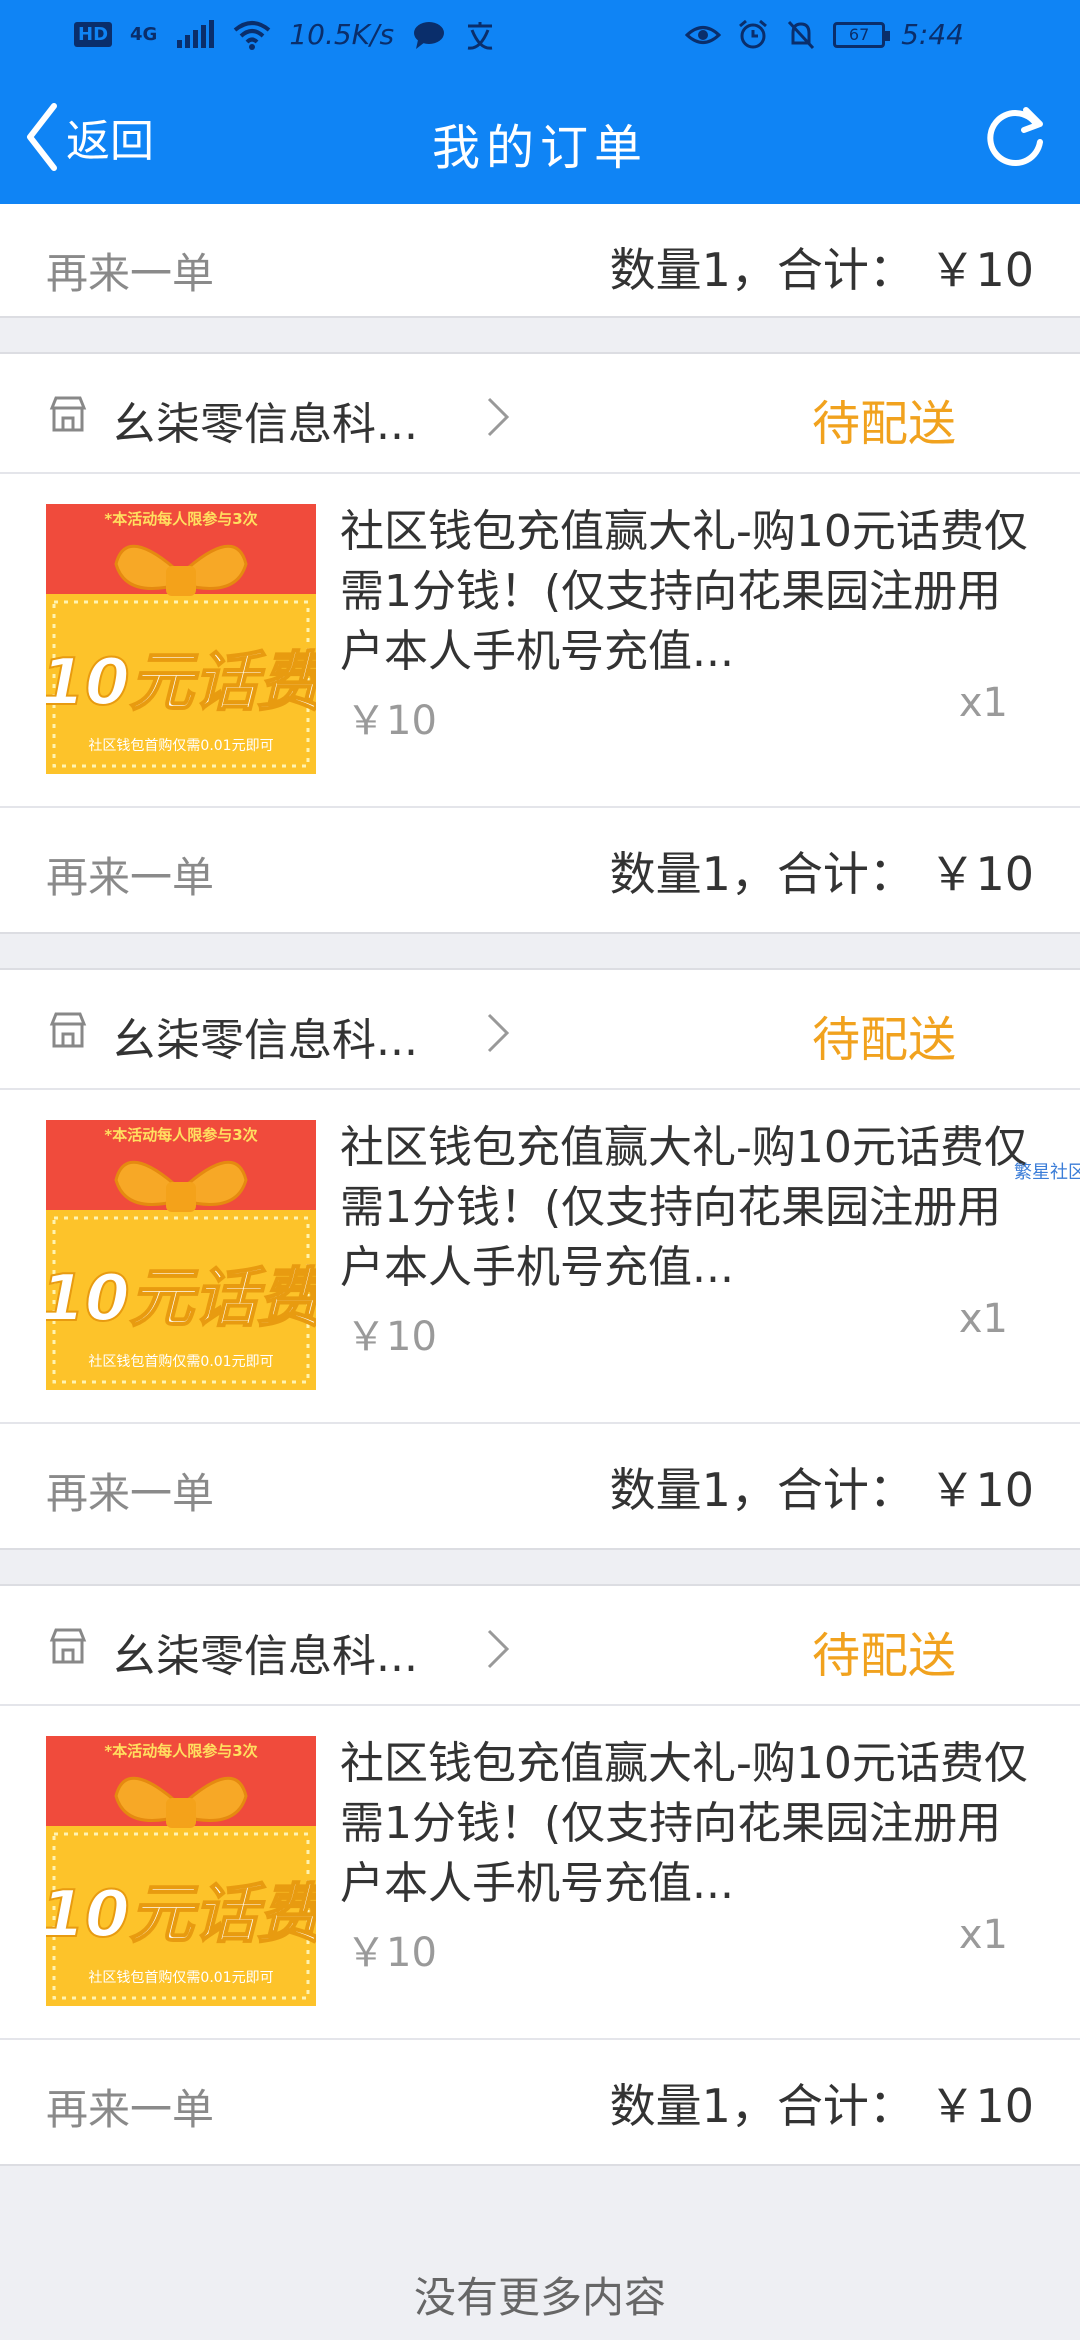 The image size is (1080, 2340). I want to click on alarm-icon, so click(753, 33).